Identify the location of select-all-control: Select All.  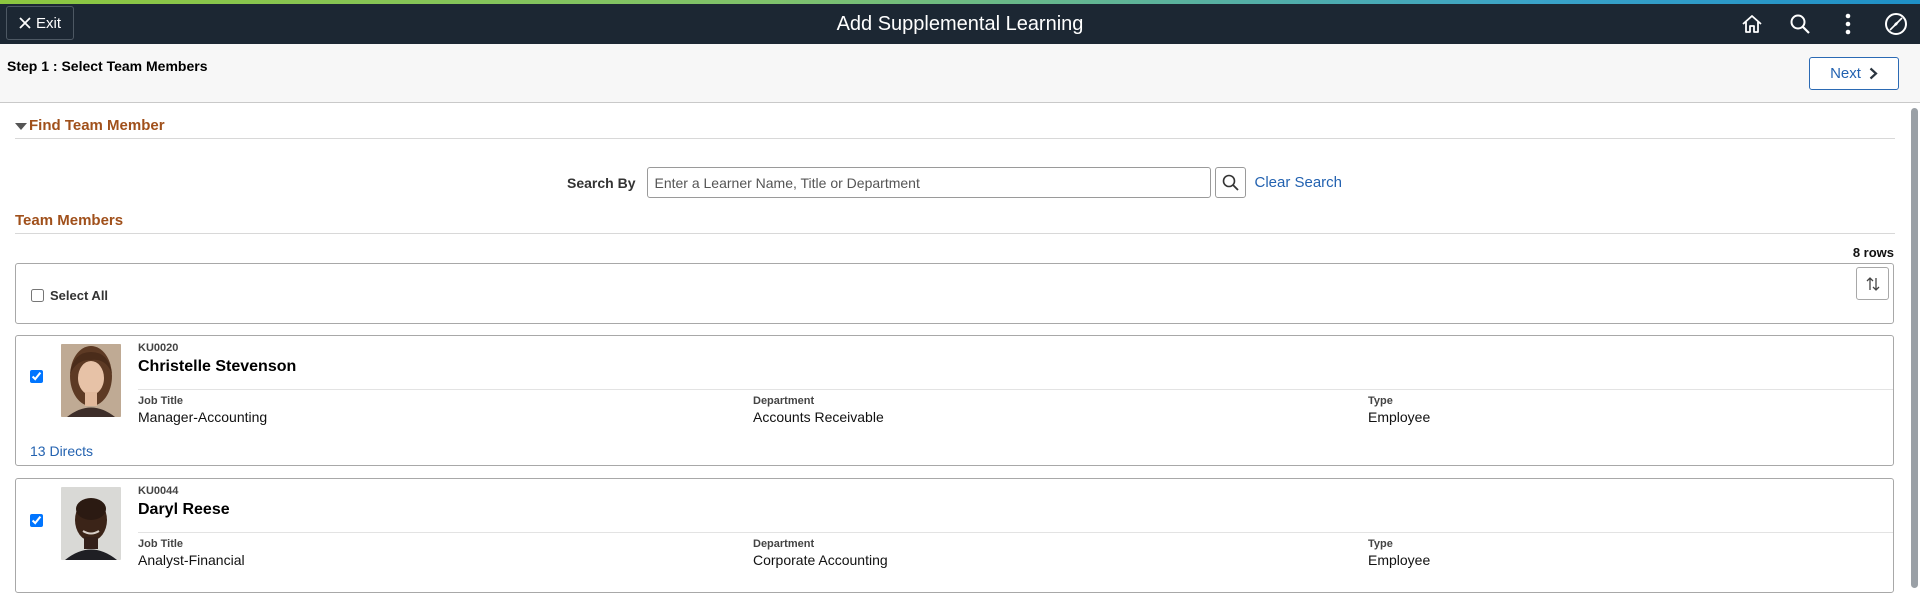
(69, 295).